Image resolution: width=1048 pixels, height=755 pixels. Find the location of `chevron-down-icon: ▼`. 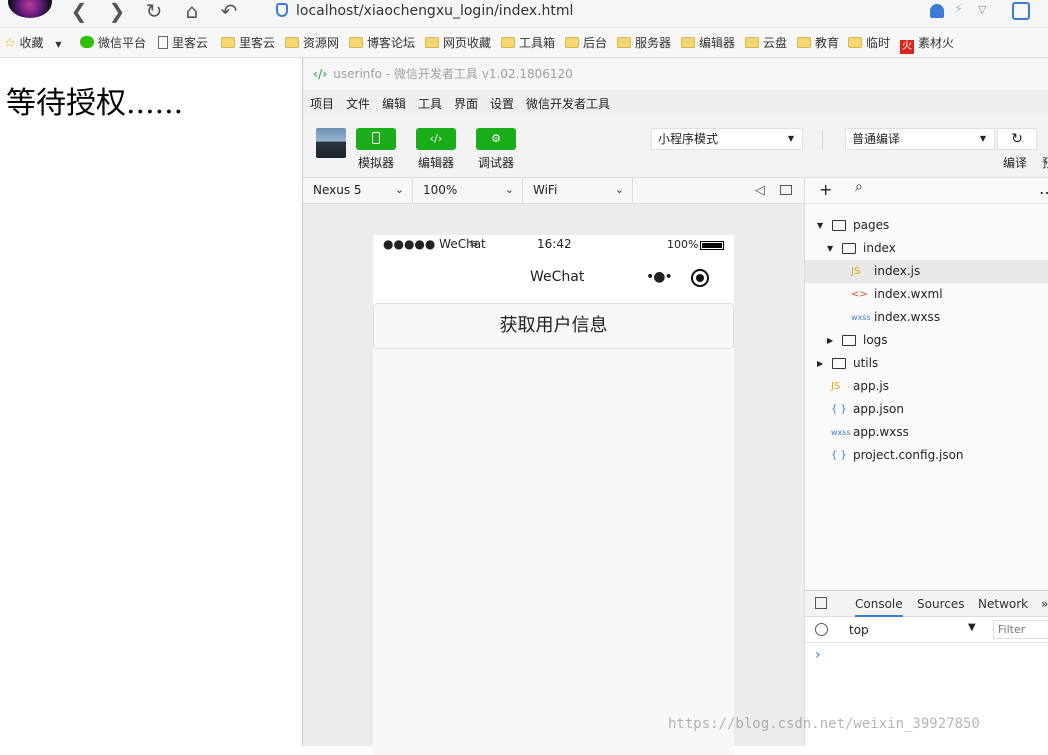

chevron-down-icon: ▼ is located at coordinates (58, 44).